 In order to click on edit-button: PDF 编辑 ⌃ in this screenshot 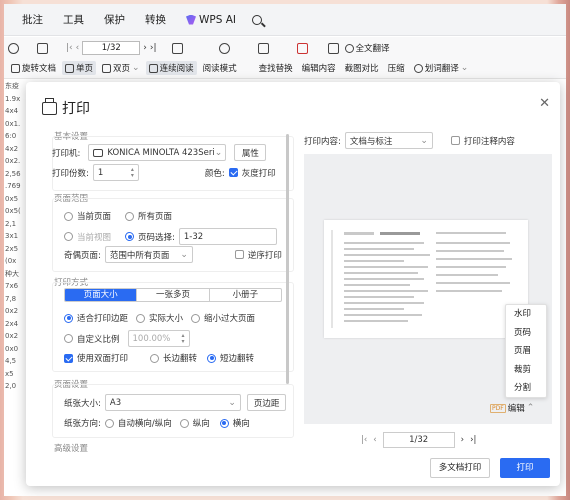, I will do `click(512, 408)`.